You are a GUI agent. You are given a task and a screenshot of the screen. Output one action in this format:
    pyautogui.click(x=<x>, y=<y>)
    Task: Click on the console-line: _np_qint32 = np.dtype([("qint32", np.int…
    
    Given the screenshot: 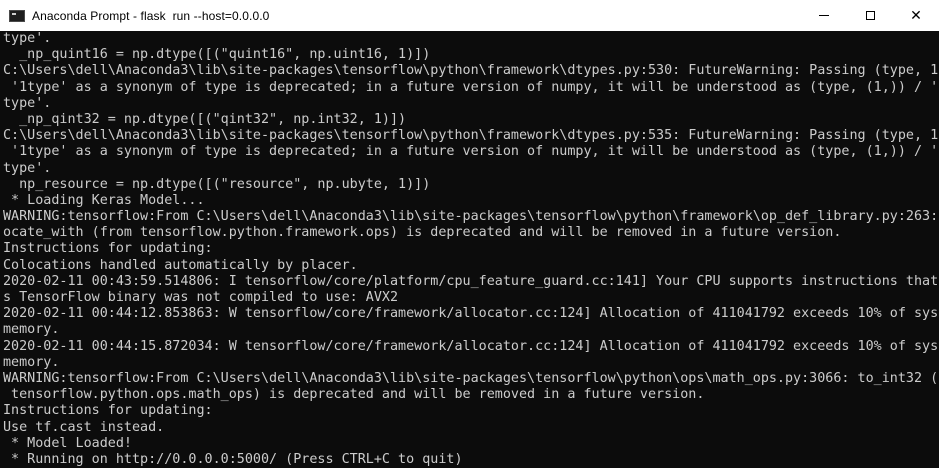 What is the action you would take?
    pyautogui.click(x=205, y=119)
    